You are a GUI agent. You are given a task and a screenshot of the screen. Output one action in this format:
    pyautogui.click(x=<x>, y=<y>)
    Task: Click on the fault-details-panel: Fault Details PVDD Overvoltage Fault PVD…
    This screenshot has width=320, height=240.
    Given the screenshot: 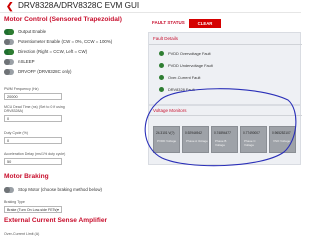 What is the action you would take?
    pyautogui.click(x=225, y=68)
    